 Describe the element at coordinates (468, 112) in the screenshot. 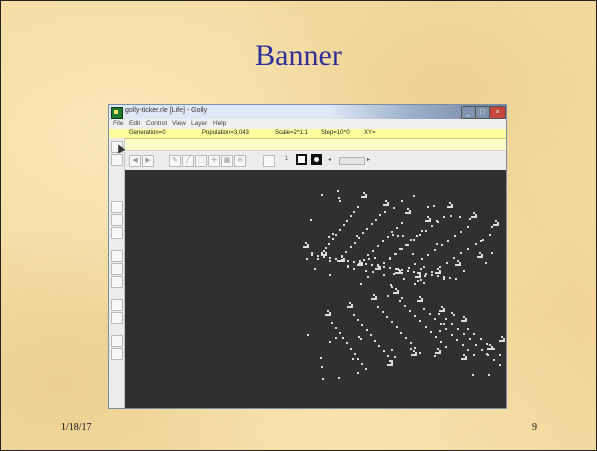

I see `minimize-button: _` at that location.